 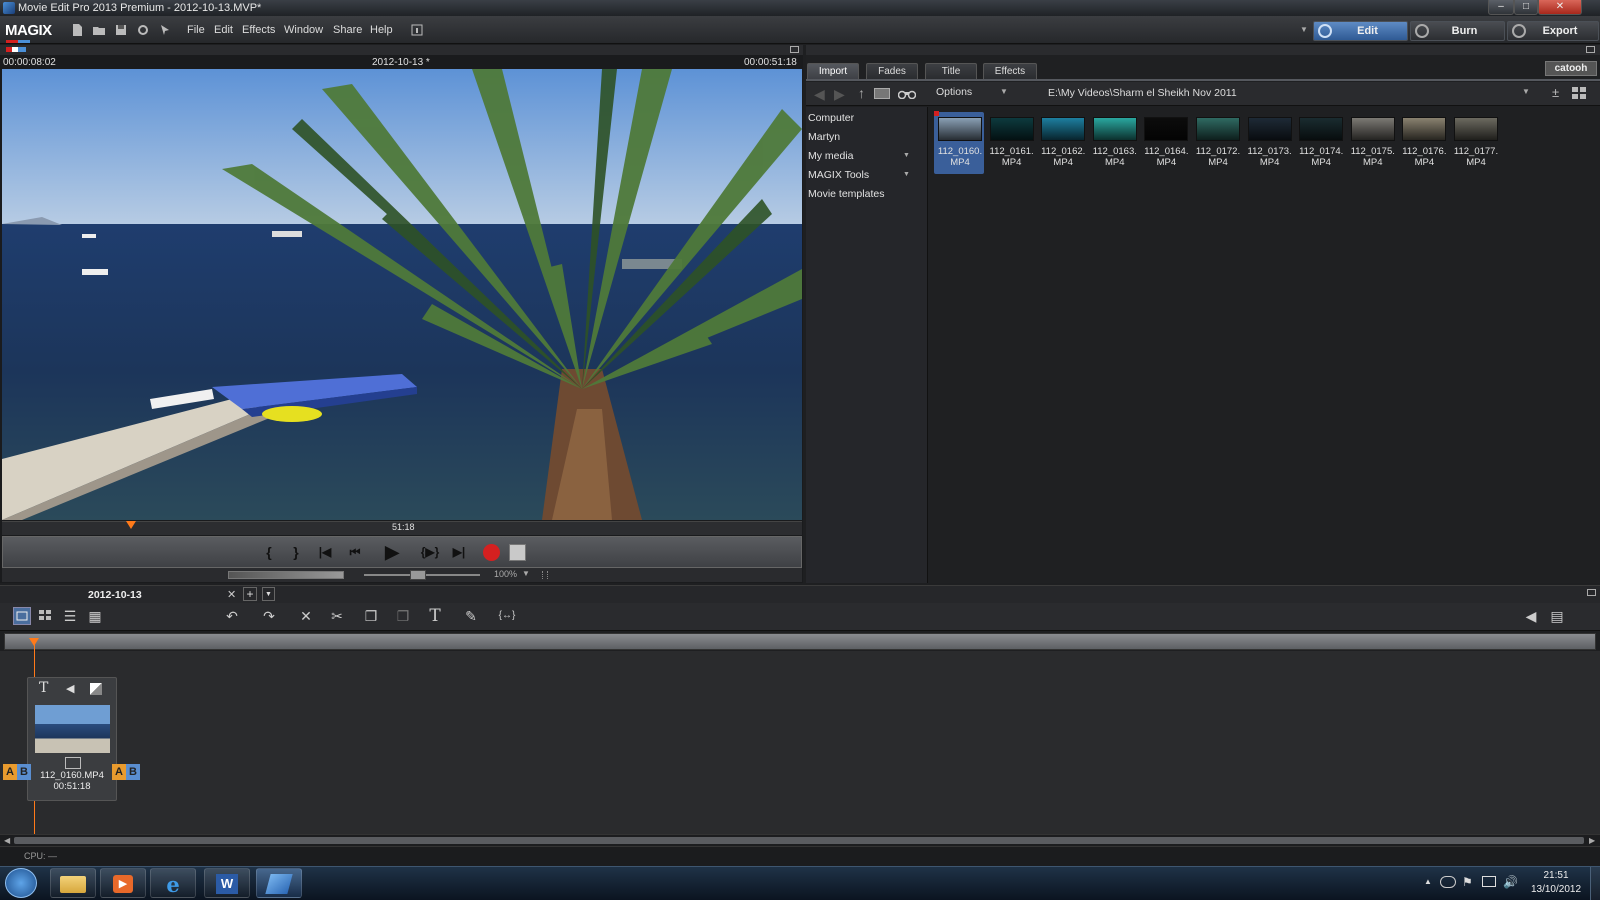 I want to click on settings-icon, so click(x=143, y=30).